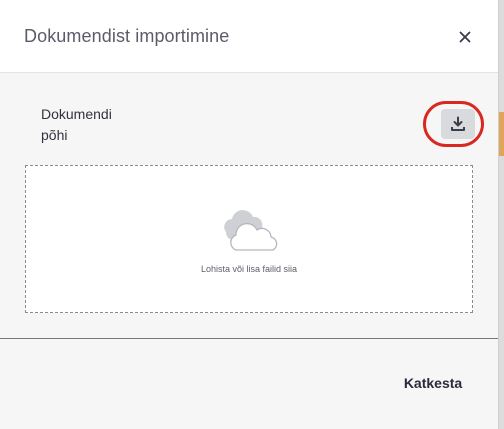 The image size is (504, 429). I want to click on download-icon, so click(458, 123).